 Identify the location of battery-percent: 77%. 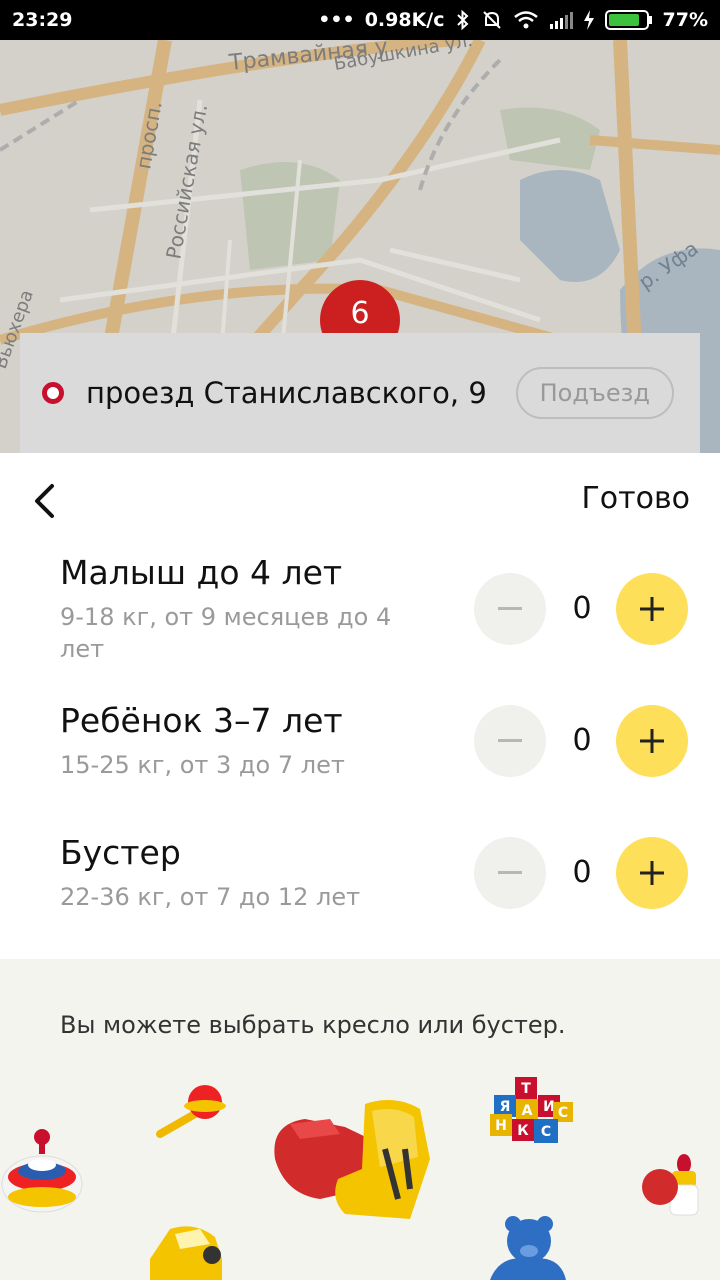
(685, 20).